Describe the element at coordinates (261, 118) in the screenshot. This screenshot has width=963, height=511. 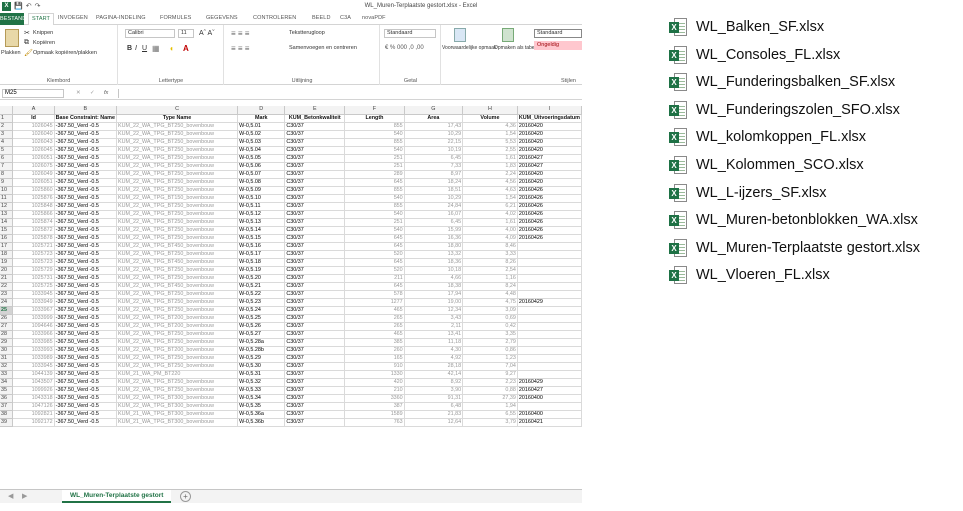
I see `field-header-cell: Mark` at that location.